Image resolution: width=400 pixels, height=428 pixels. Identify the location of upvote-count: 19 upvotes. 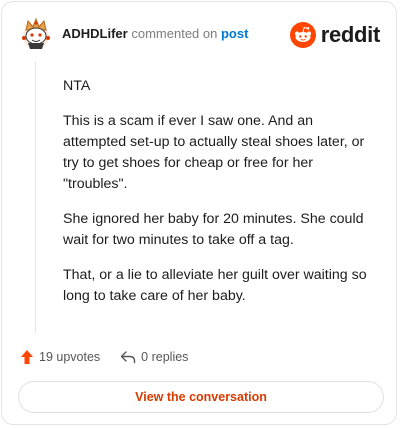
(70, 357).